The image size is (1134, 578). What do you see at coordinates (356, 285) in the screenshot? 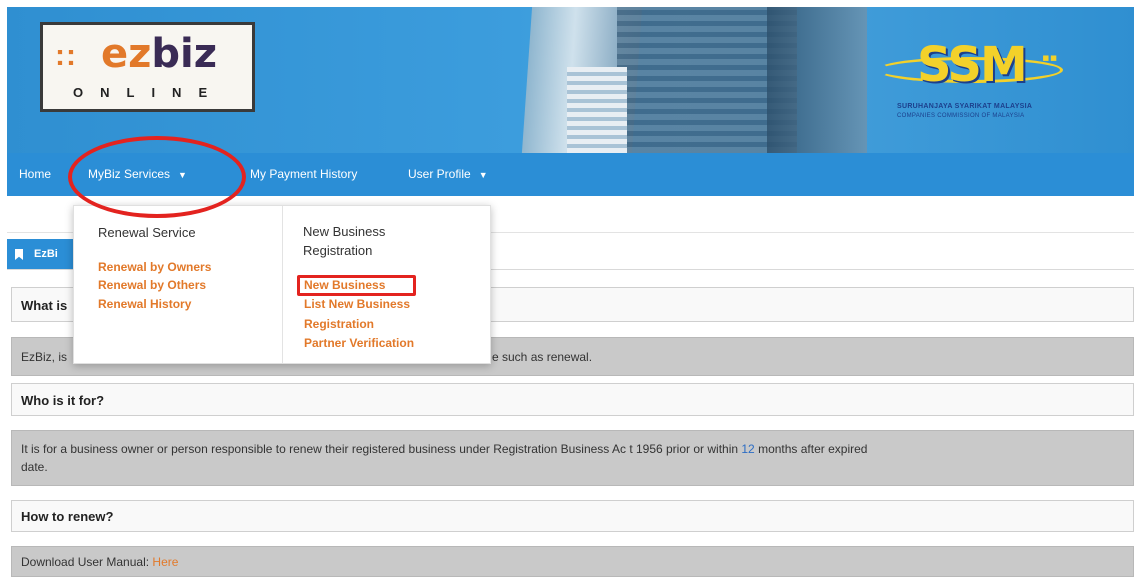
I see `highlight-box` at bounding box center [356, 285].